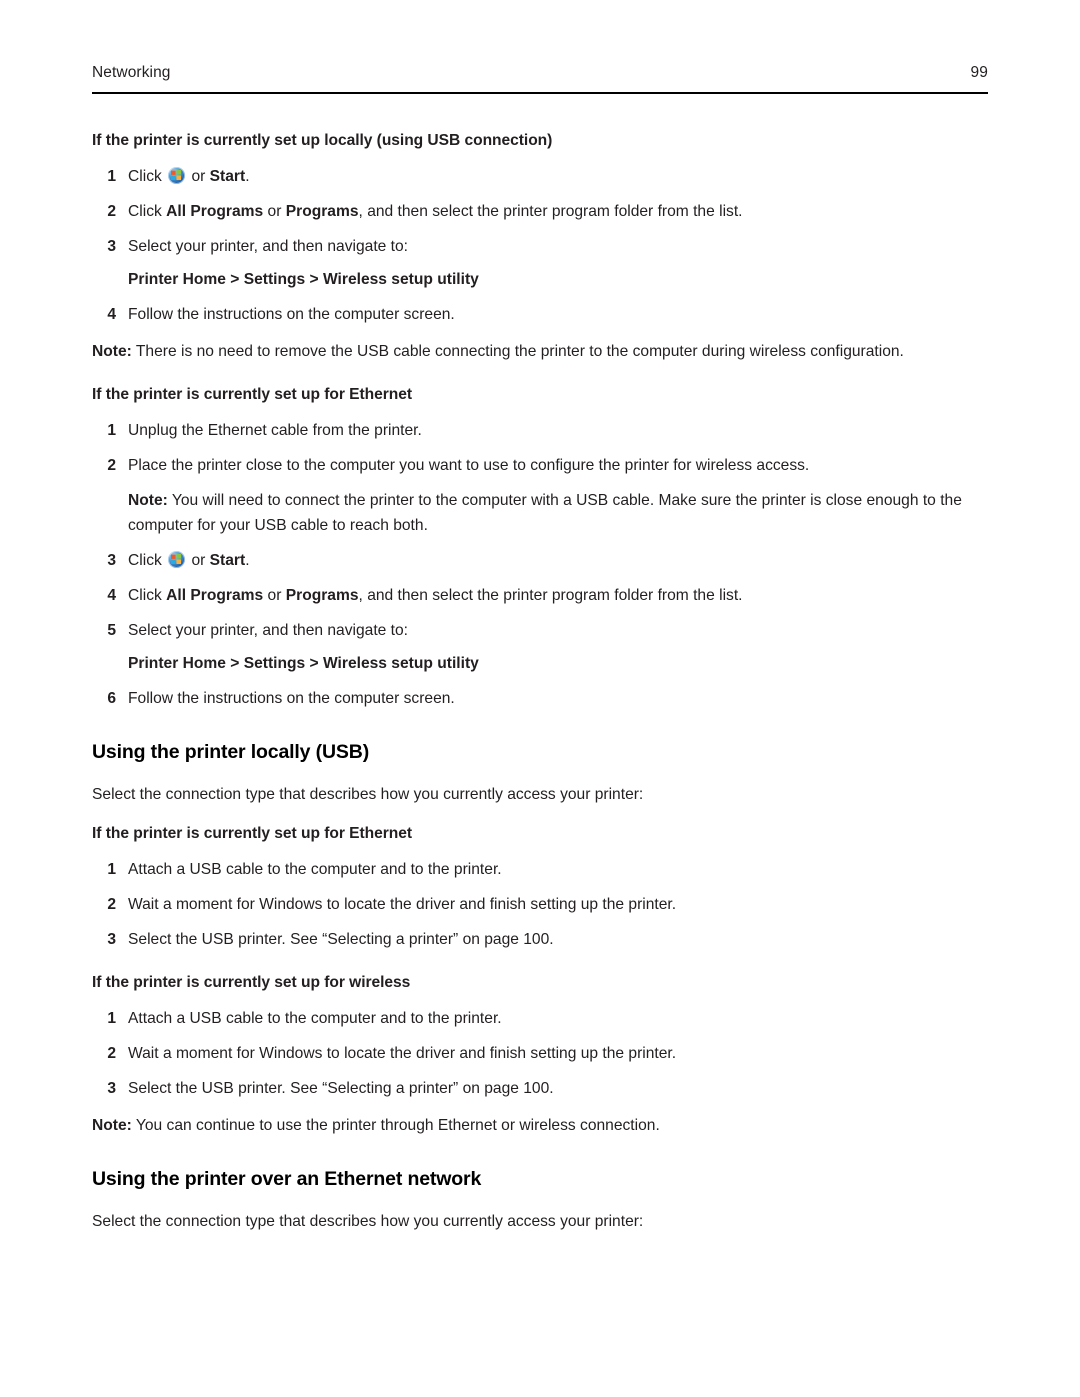  What do you see at coordinates (540, 176) in the screenshot?
I see `list-item: 1 Click or Start.` at bounding box center [540, 176].